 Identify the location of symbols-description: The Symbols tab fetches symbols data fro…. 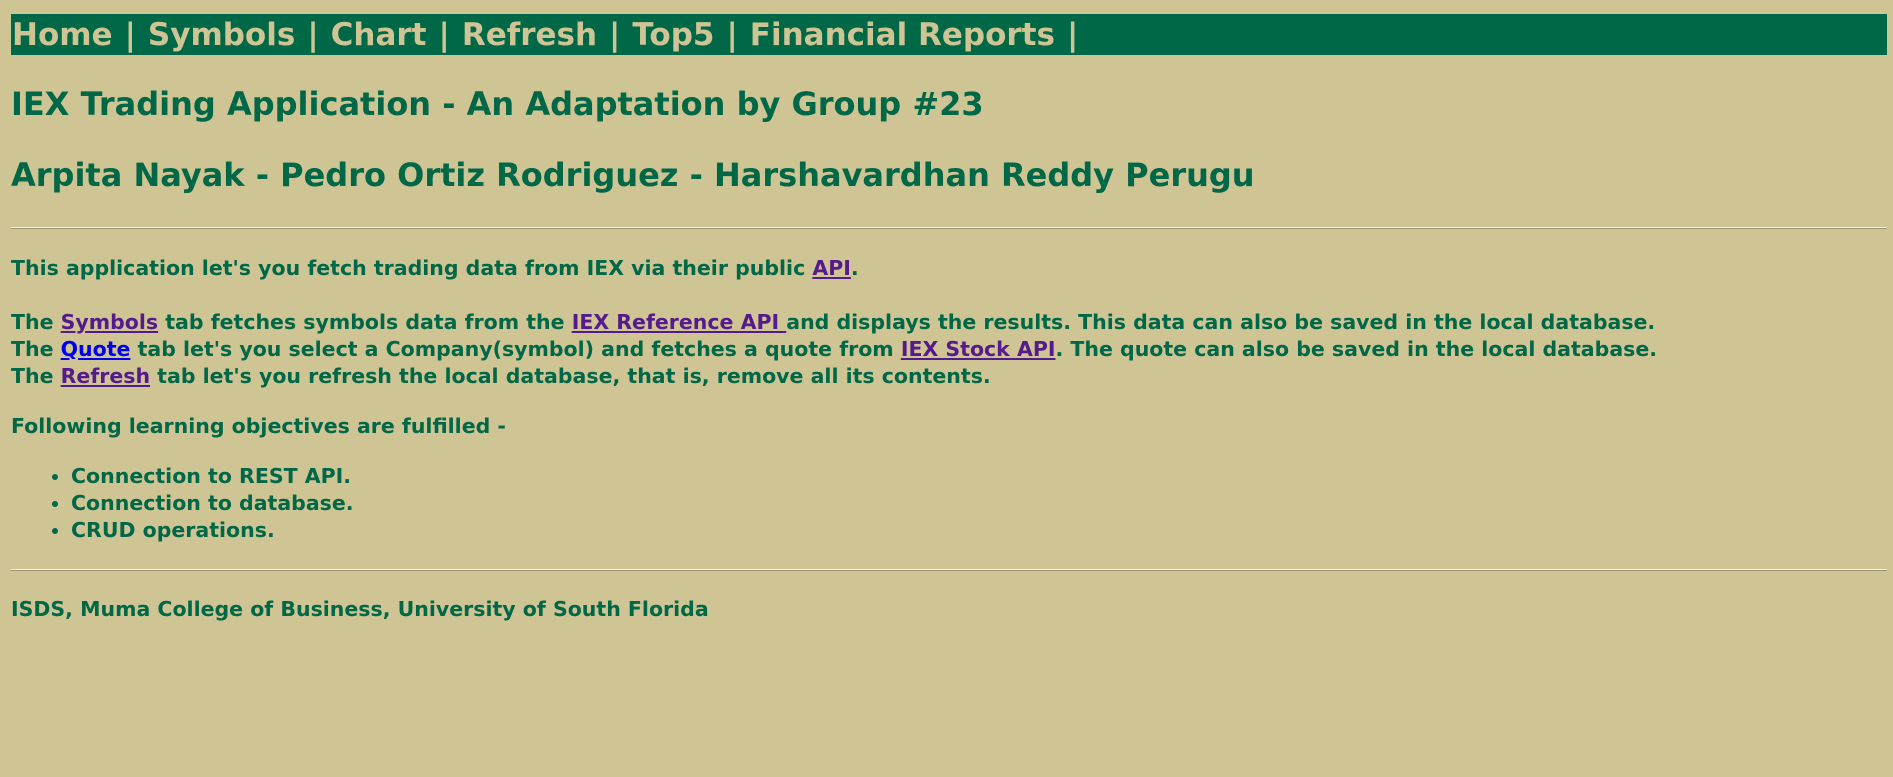
(833, 322).